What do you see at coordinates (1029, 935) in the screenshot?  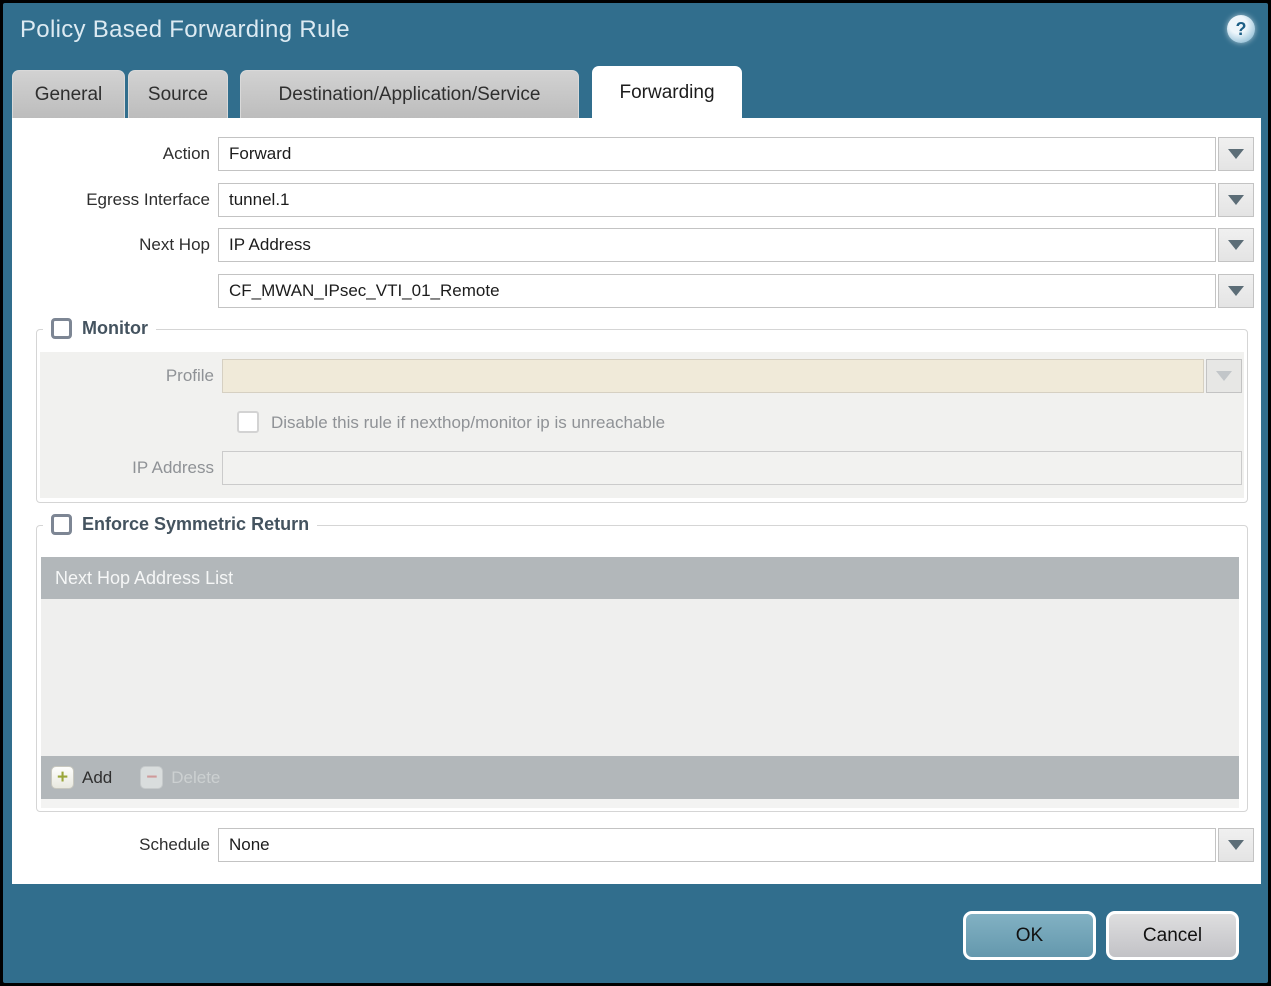 I see `ok-button: OK` at bounding box center [1029, 935].